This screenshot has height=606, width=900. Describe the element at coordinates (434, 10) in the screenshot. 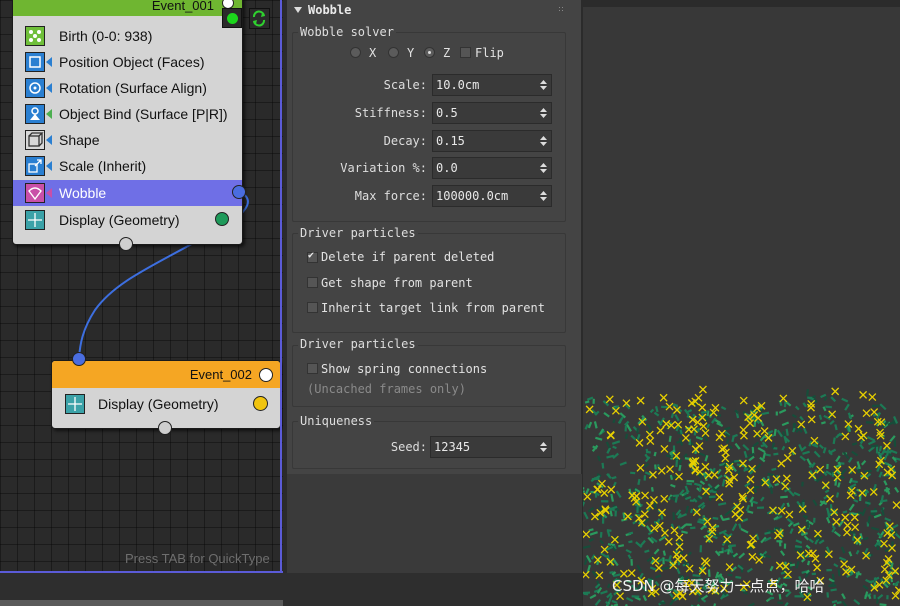

I see `rollout-header: Wobble` at that location.